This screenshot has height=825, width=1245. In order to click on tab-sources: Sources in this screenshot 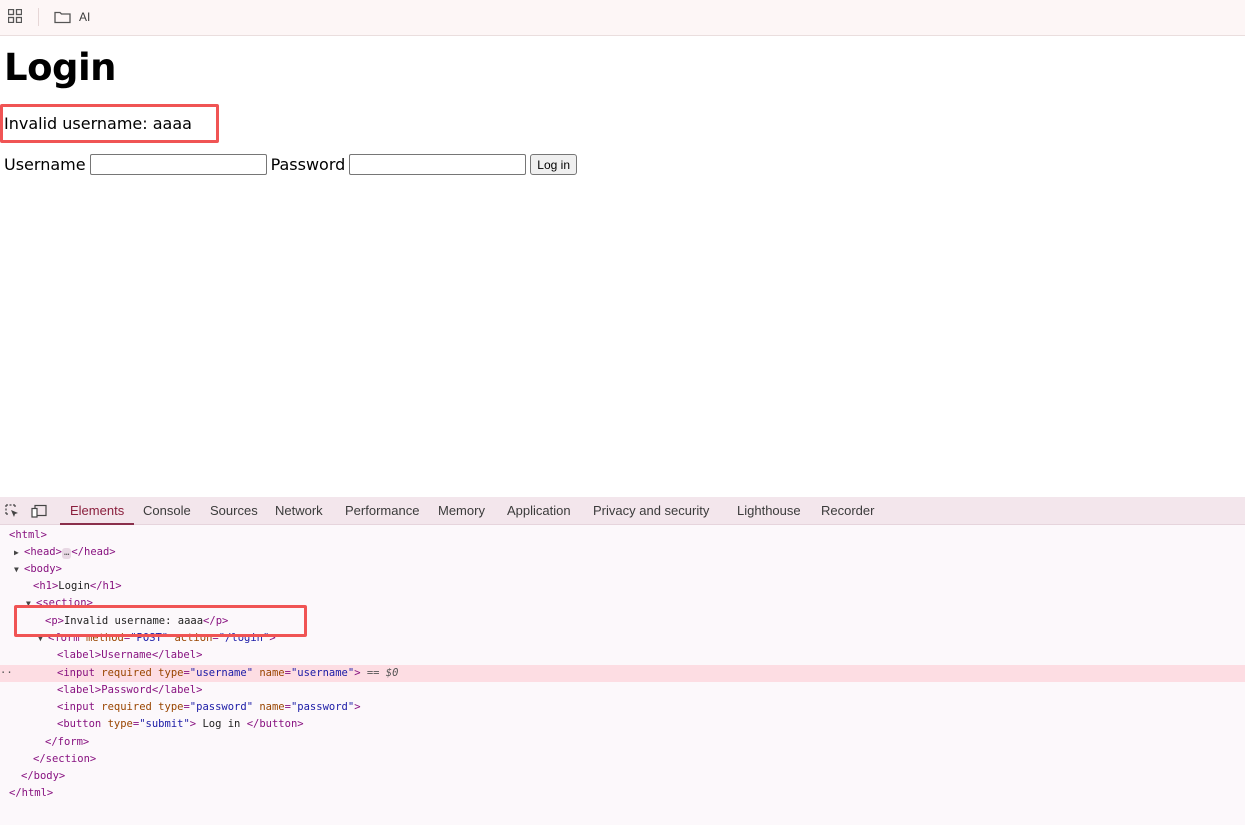, I will do `click(234, 511)`.